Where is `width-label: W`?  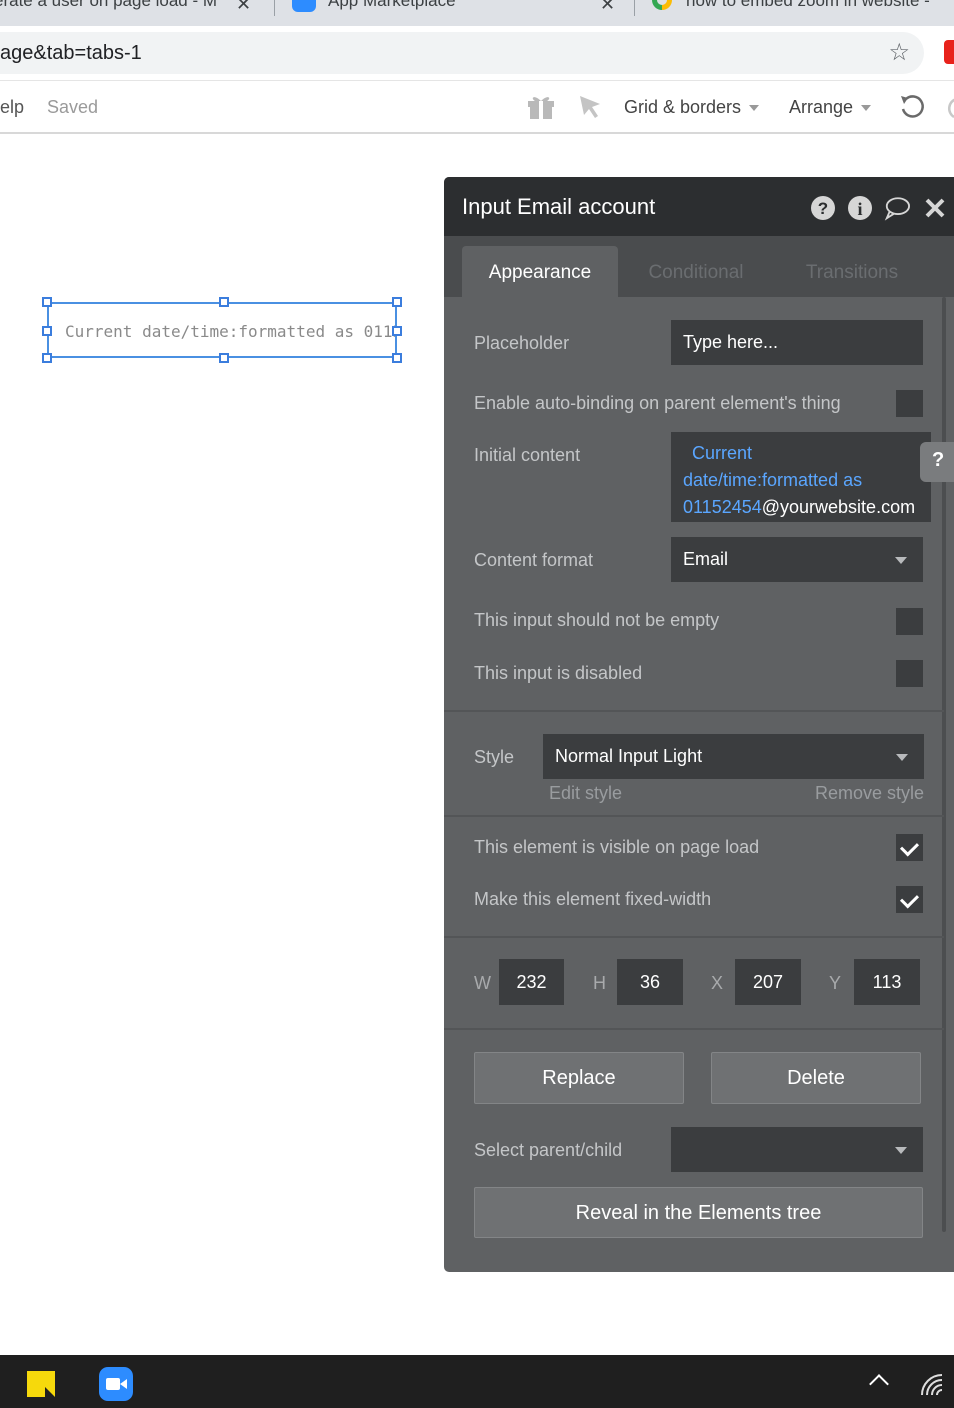
width-label: W is located at coordinates (482, 983).